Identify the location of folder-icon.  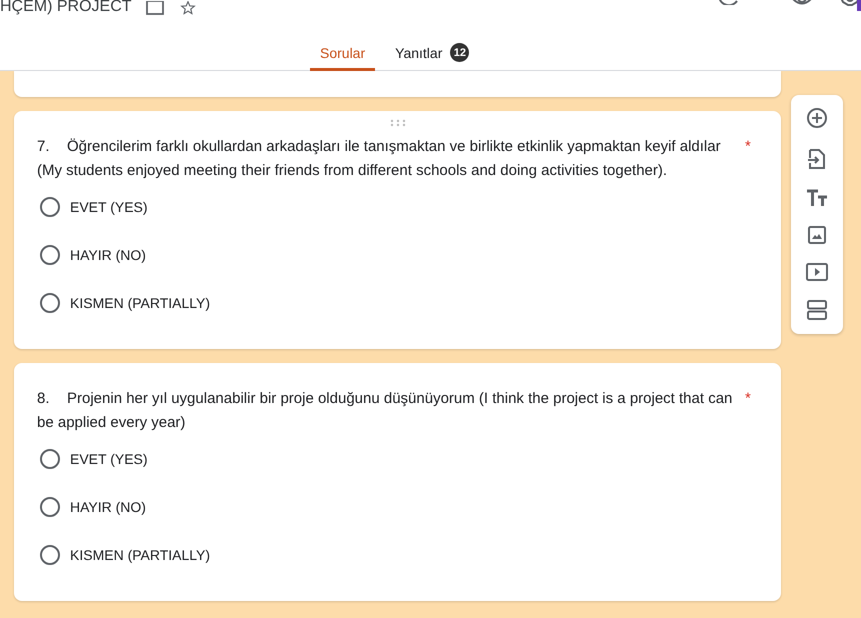
(155, 8).